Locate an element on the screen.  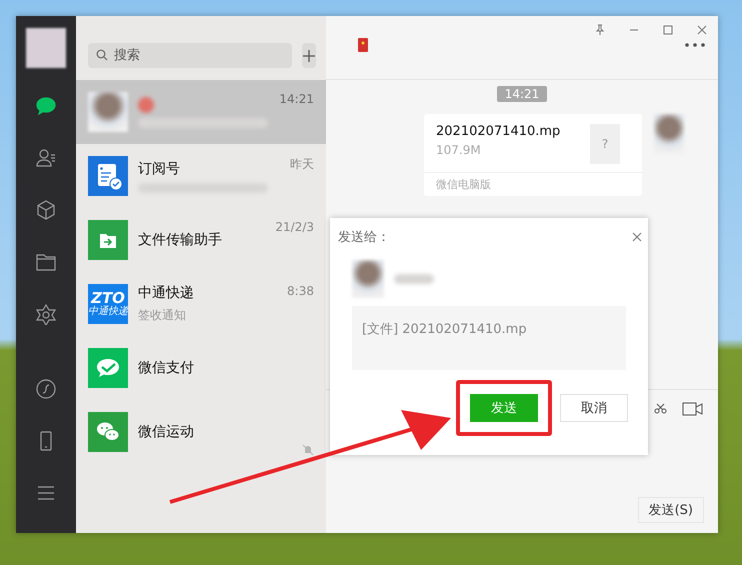
file-name: 202102071410.mp is located at coordinates (498, 131).